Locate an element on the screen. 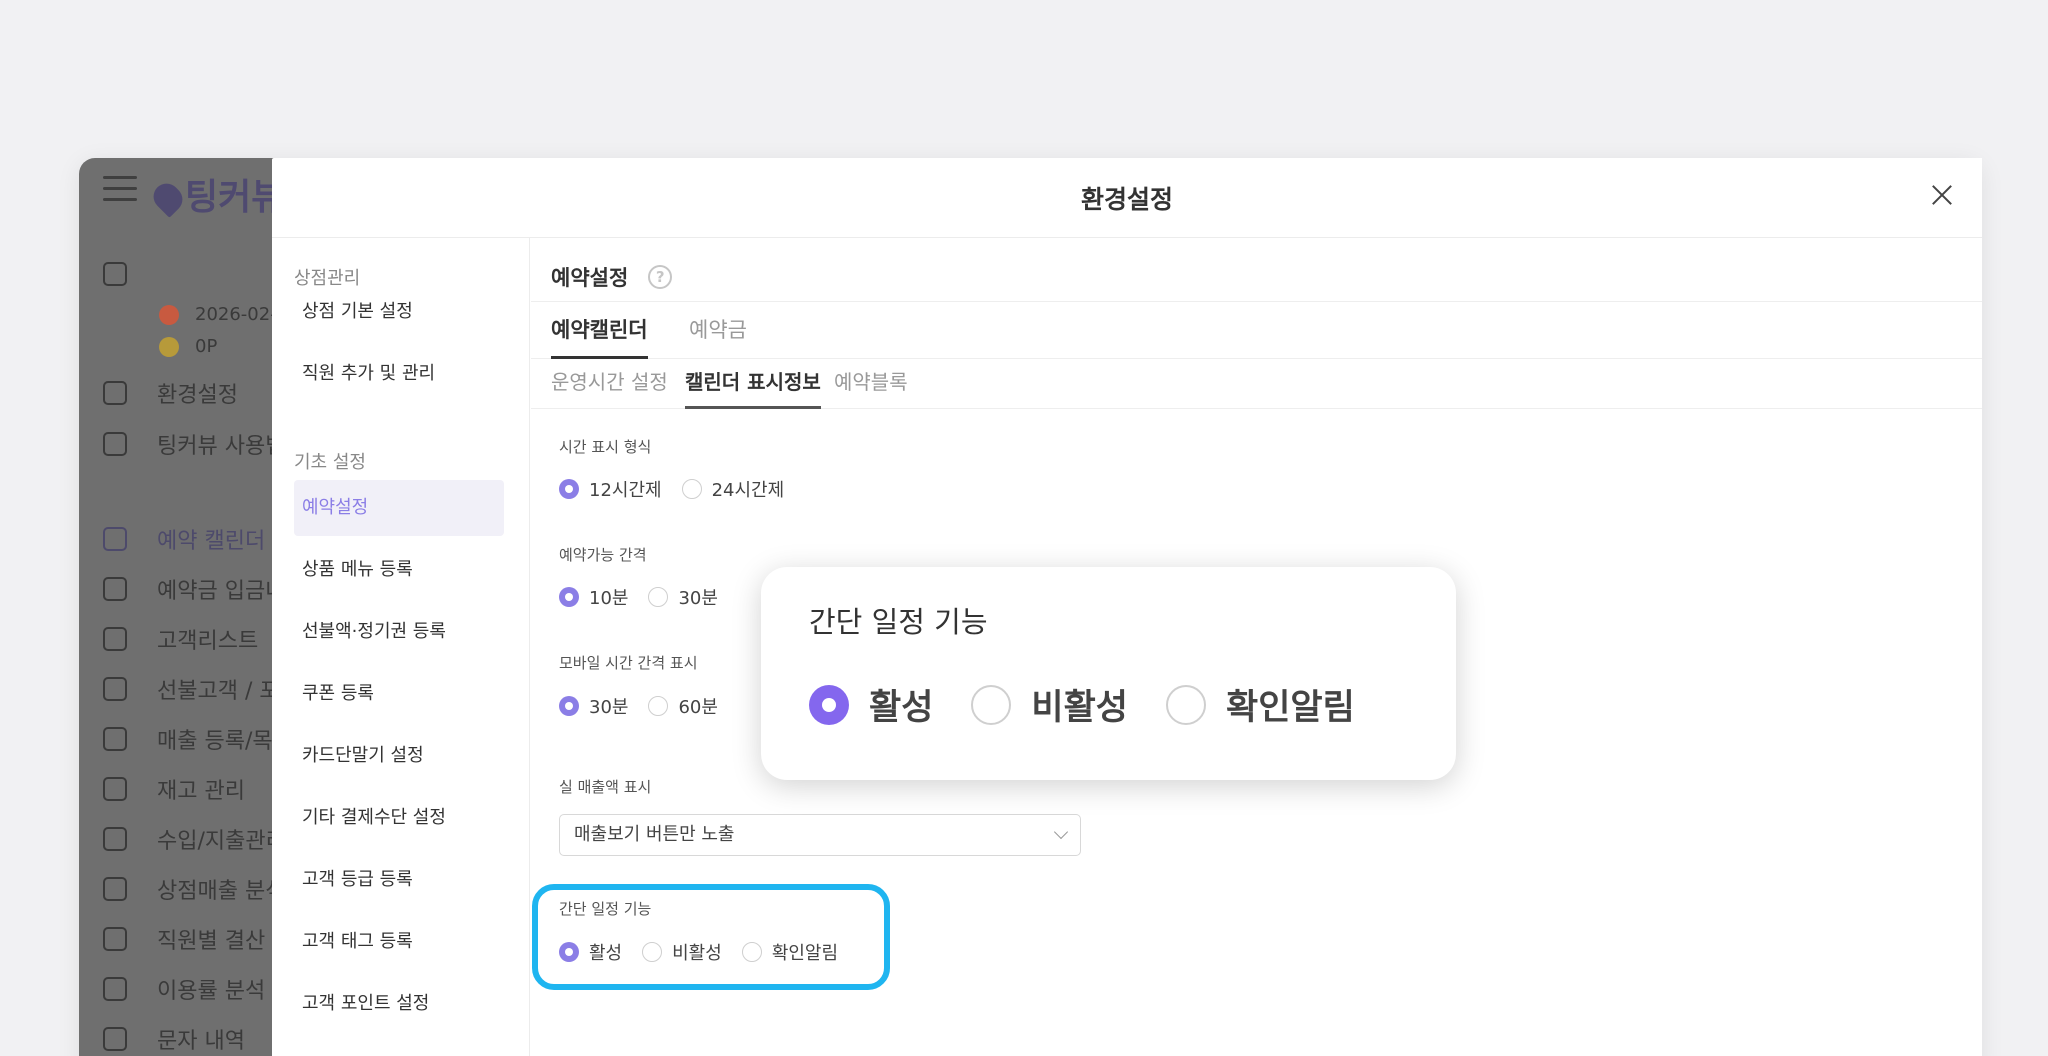 Image resolution: width=2048 pixels, height=1056 pixels. subtab-hours: 운영시간 설정 is located at coordinates (609, 384).